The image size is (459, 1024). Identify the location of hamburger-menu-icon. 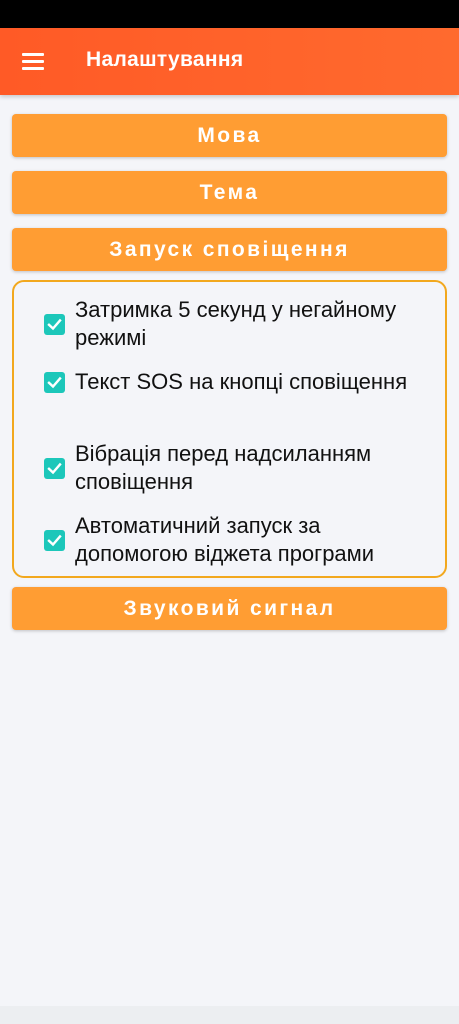
(34, 61).